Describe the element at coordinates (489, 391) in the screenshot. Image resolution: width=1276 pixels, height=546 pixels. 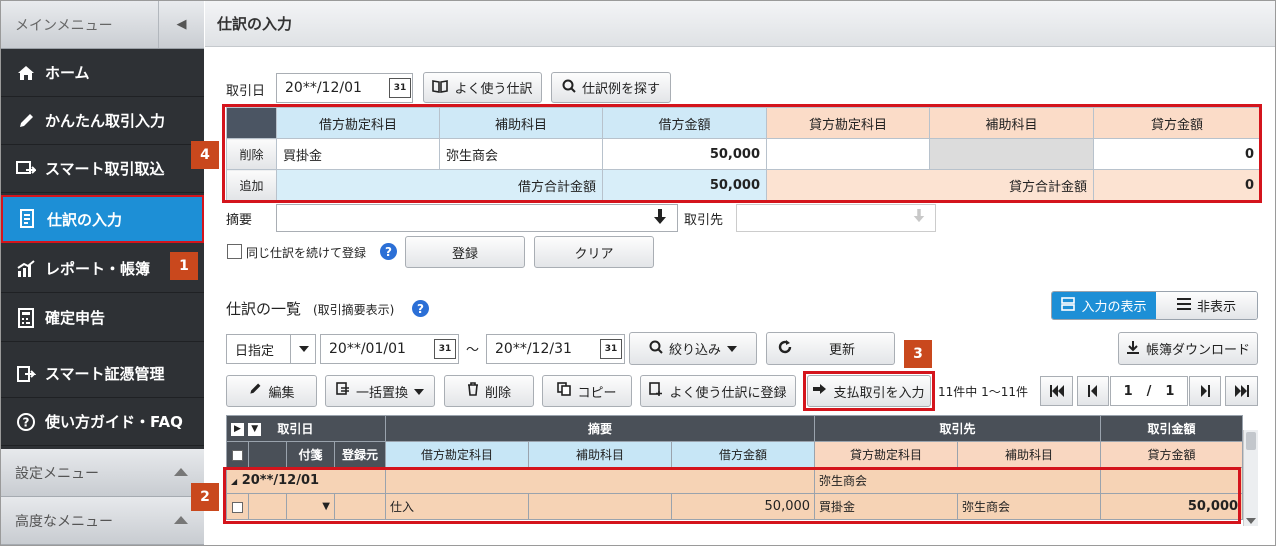
I see `delete-button: 削除` at that location.